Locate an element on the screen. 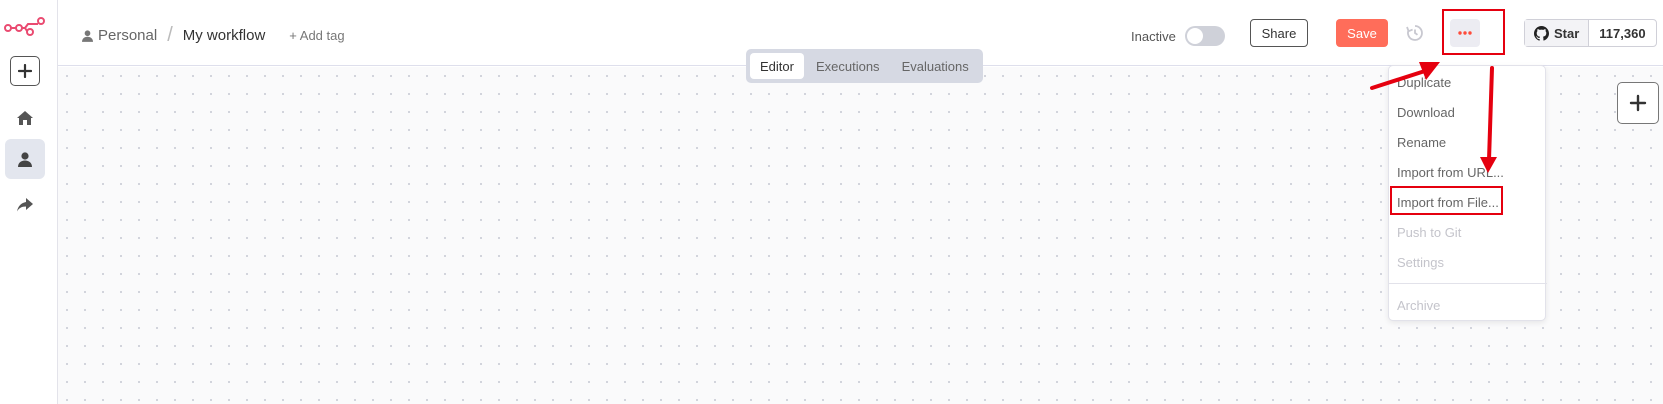 The image size is (1663, 404). annotation-arrow-to-import-file is located at coordinates (1488, 119).